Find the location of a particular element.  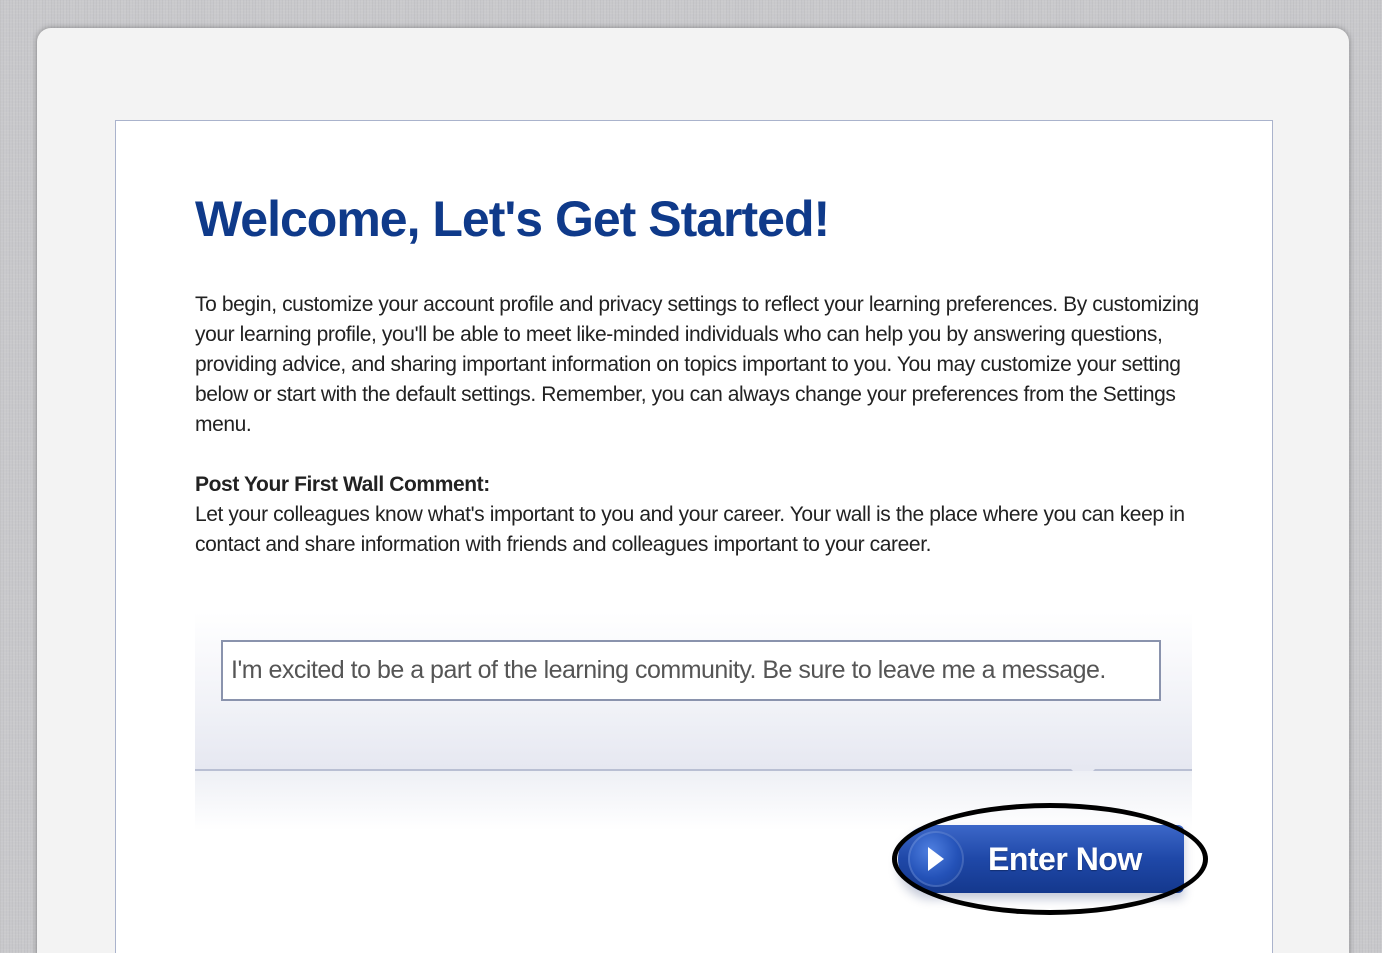

wall-comment-heading: Post Your First Wall Comment: is located at coordinates (342, 484).